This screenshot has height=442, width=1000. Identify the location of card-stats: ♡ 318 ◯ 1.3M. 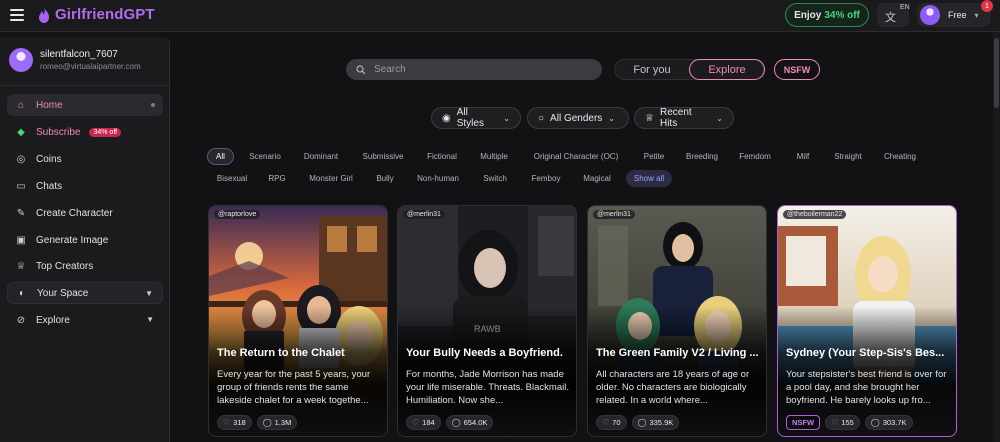
(257, 422).